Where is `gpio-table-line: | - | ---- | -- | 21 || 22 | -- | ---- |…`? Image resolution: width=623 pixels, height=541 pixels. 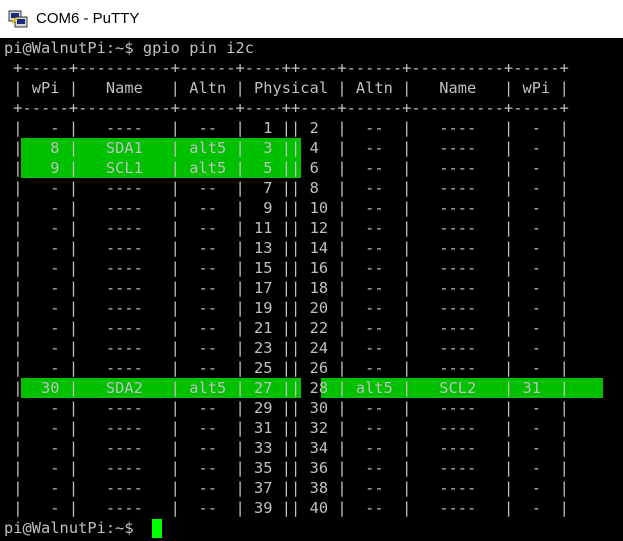
gpio-table-line: | - | ---- | -- | 21 || 22 | -- | ---- |… is located at coordinates (286, 328).